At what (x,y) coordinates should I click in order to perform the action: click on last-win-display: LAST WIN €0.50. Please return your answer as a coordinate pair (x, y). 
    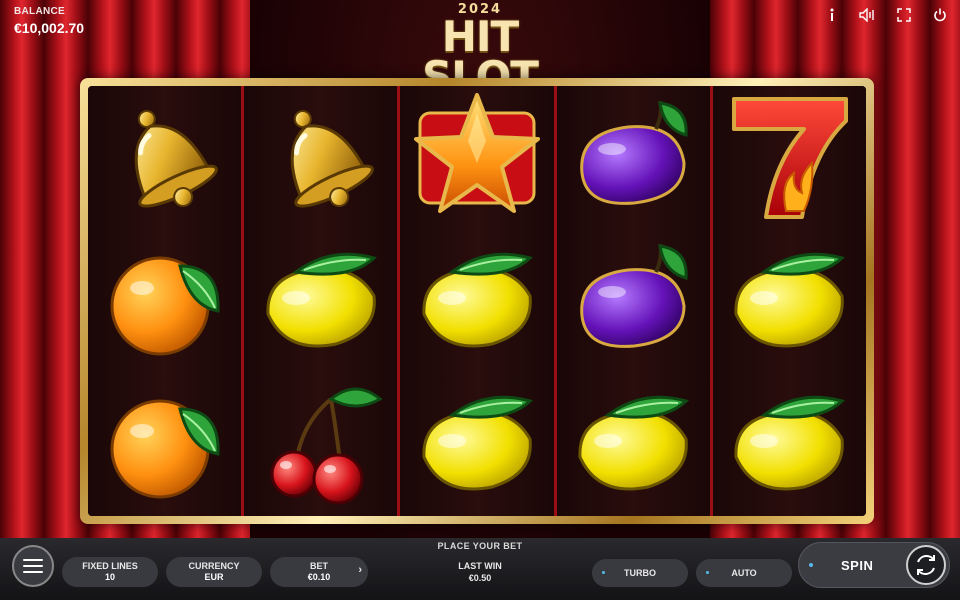
    Looking at the image, I should click on (480, 572).